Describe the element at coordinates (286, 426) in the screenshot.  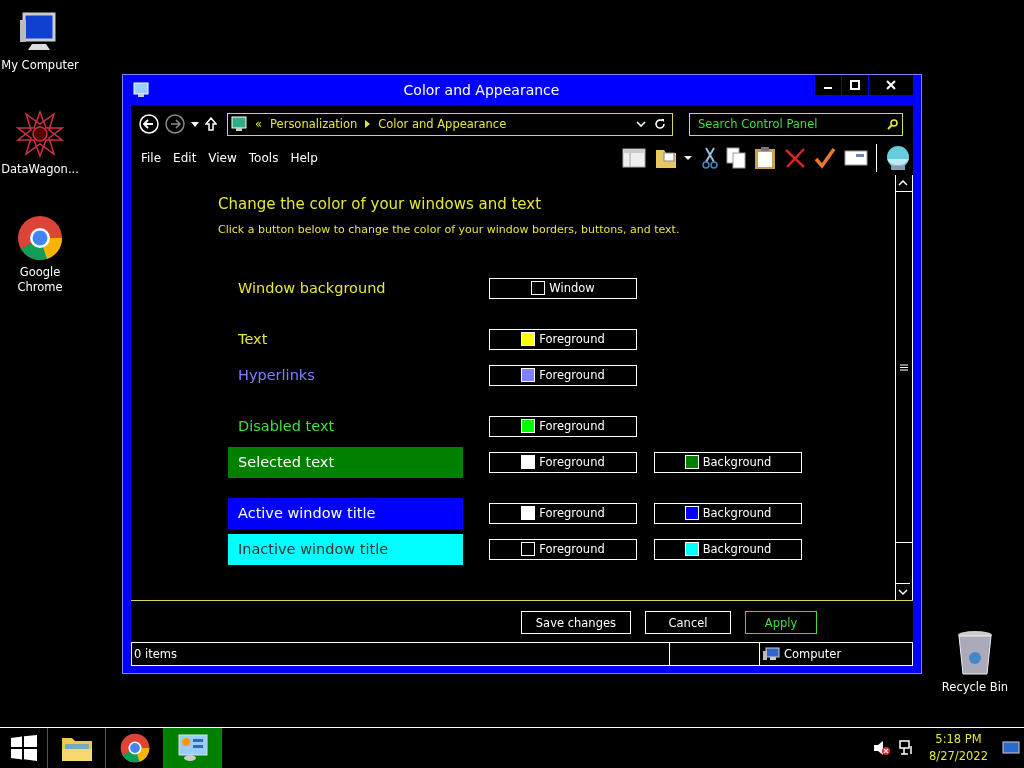
I see `item-label: Disabled text` at that location.